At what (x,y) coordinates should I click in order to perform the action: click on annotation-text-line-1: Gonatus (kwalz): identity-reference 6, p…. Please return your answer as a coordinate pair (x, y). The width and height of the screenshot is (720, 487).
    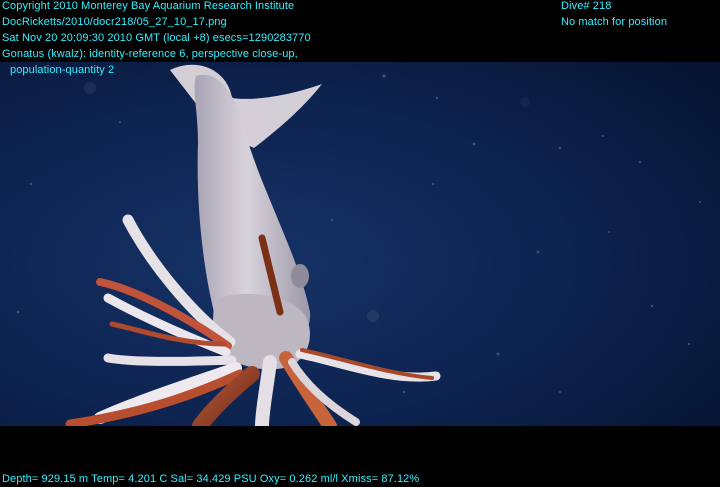
    Looking at the image, I should click on (150, 54).